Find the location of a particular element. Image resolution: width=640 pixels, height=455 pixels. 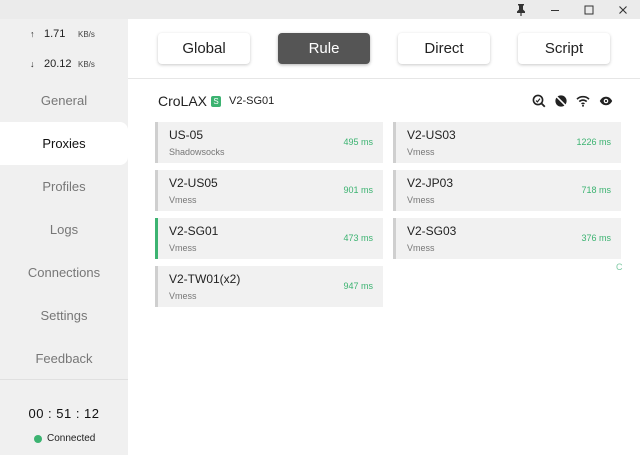

proxy-card-v2-jp03: V2-JP03 Vmess 718 ms is located at coordinates (507, 190).